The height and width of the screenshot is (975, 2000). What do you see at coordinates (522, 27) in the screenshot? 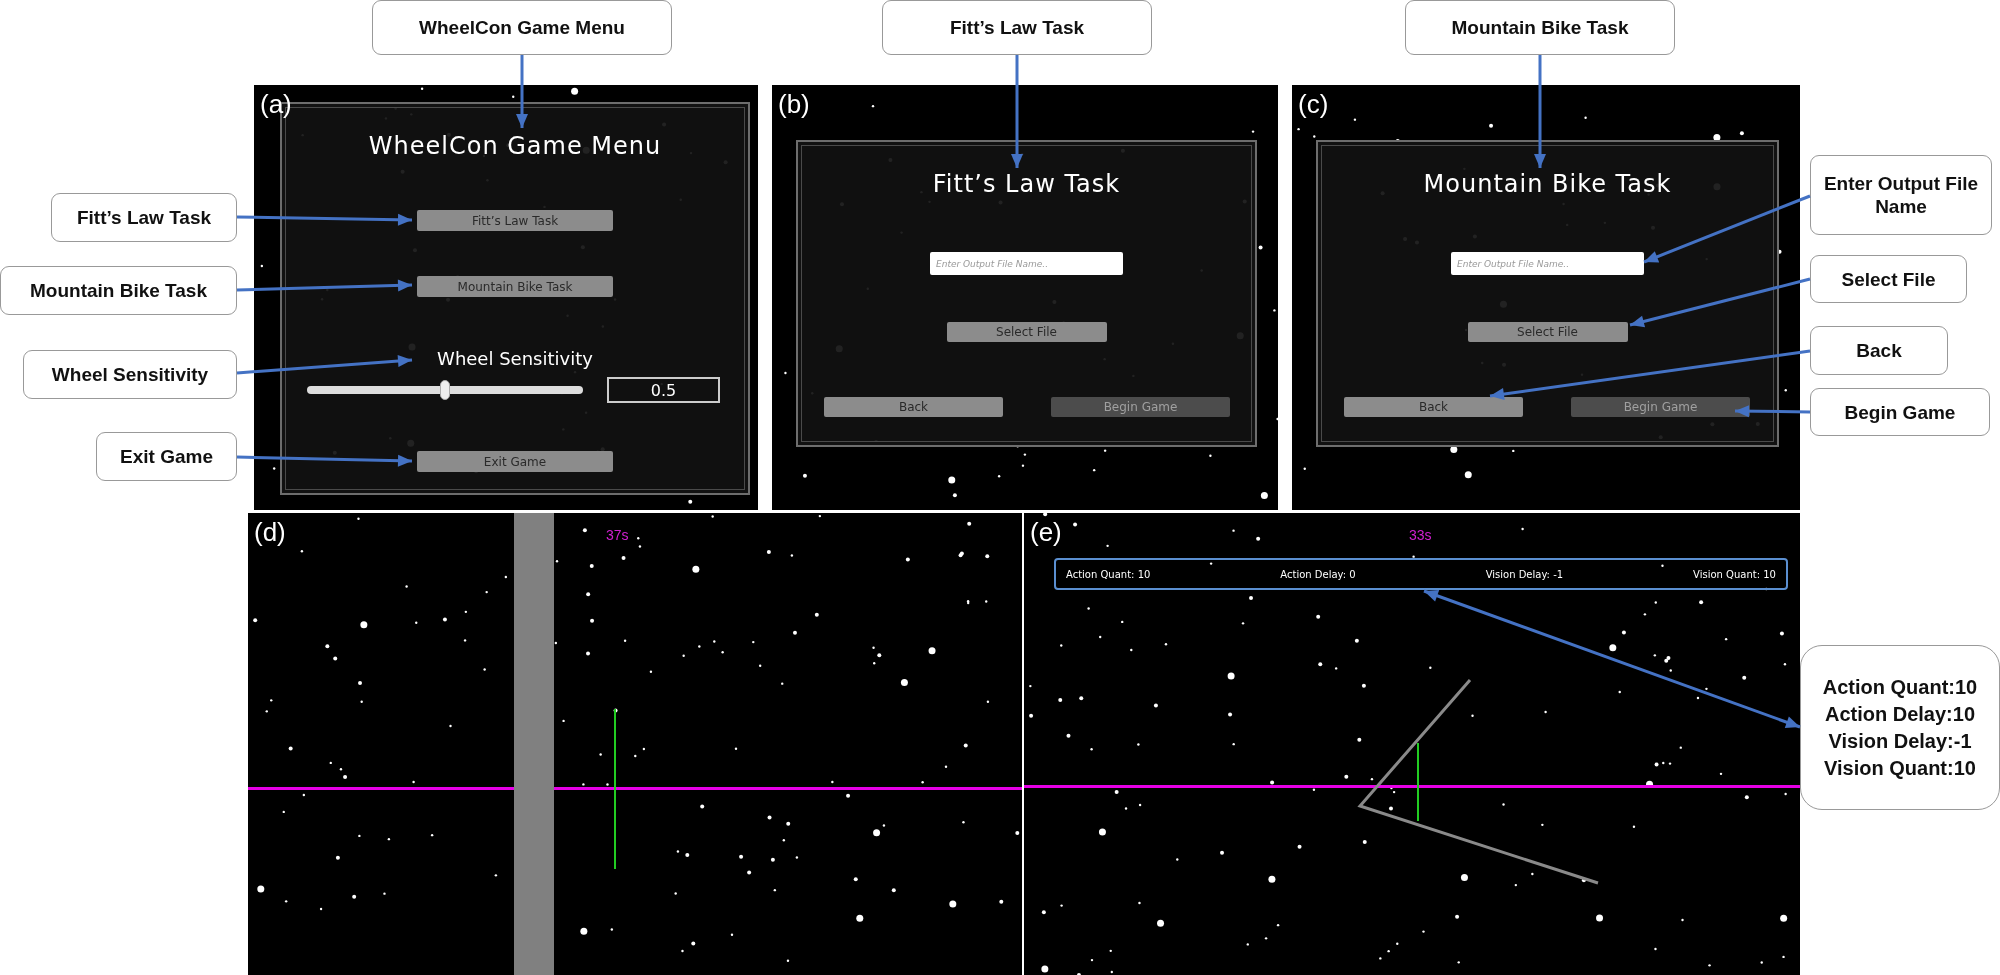
I see `callout-label: WheelCon Game Menu` at bounding box center [522, 27].